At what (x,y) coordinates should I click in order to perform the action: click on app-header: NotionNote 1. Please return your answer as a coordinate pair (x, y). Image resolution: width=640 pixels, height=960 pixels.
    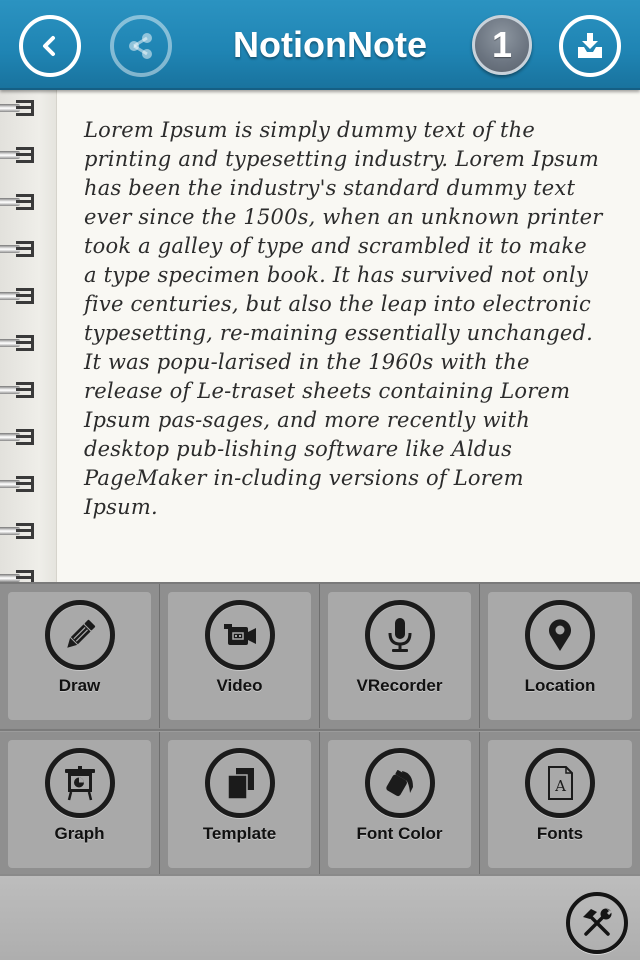
    Looking at the image, I should click on (320, 45).